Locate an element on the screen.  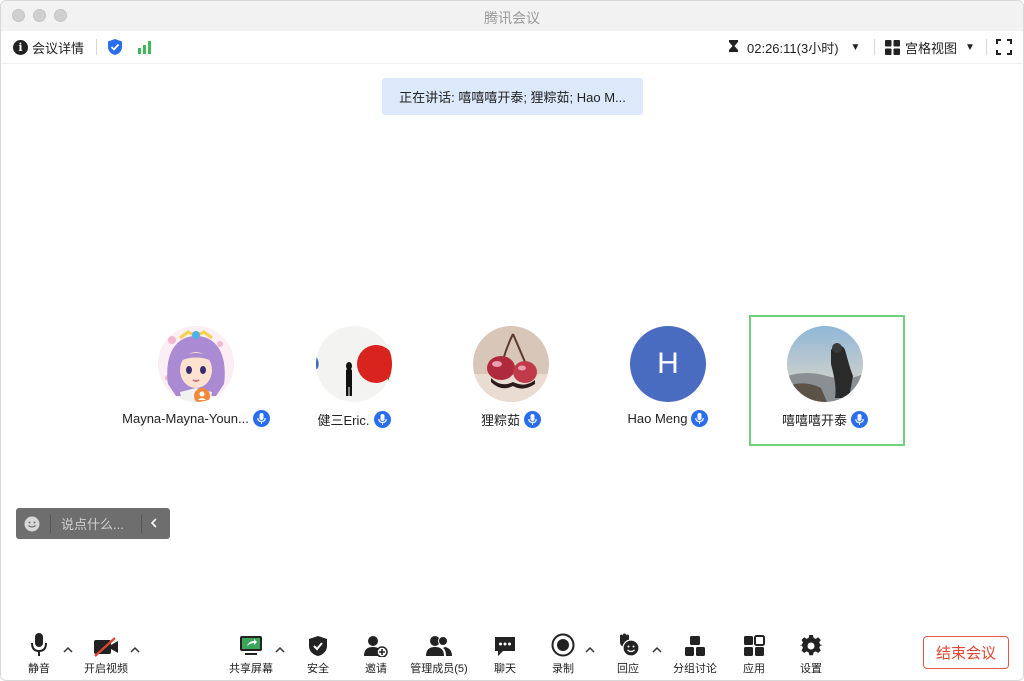
participant-name: 嘻嘻嘻开泰 is located at coordinates (825, 419).